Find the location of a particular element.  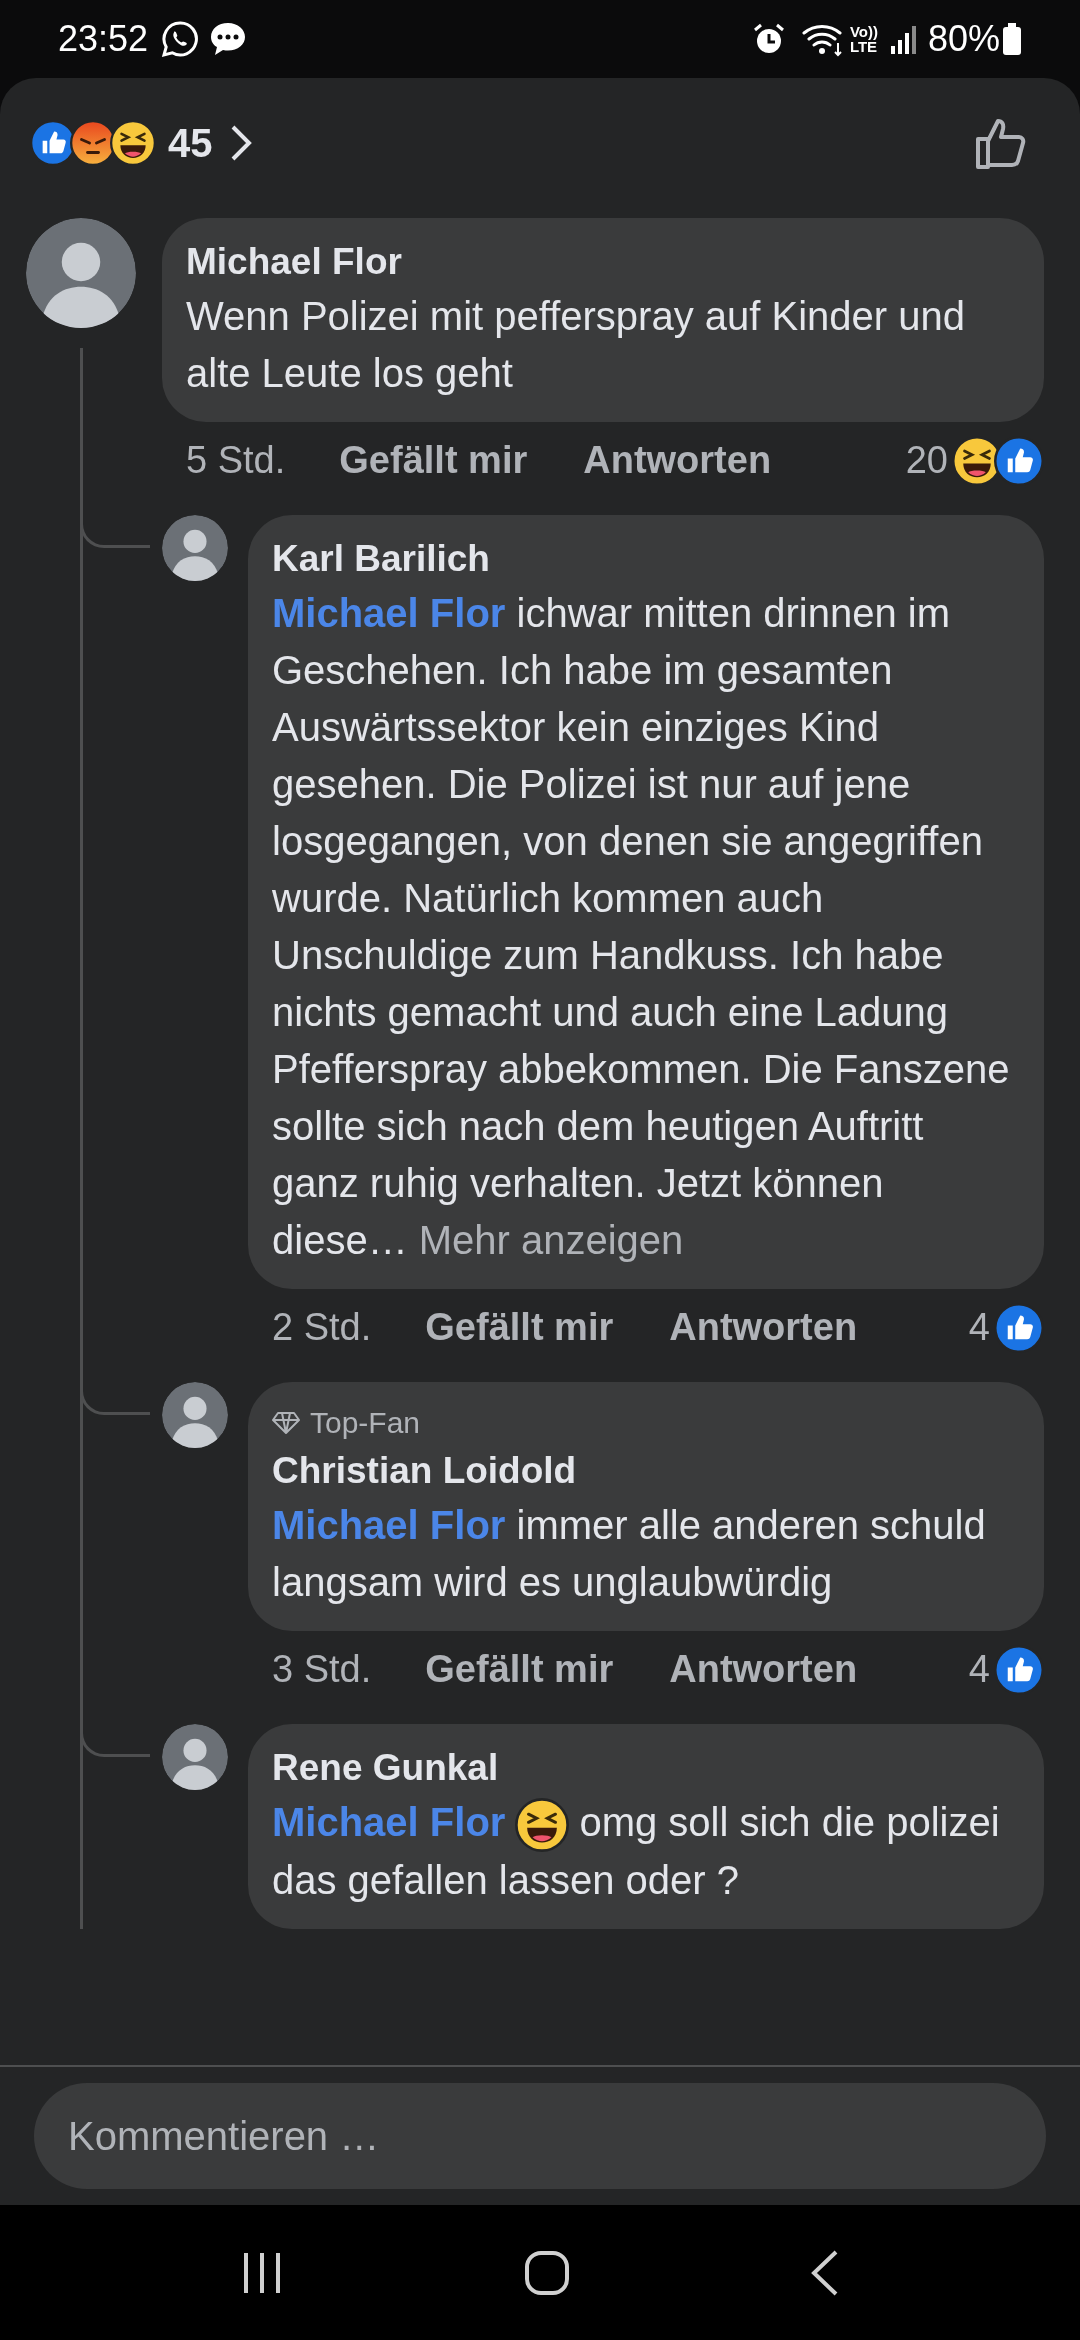

author-name: Michael Flor is located at coordinates (603, 262).